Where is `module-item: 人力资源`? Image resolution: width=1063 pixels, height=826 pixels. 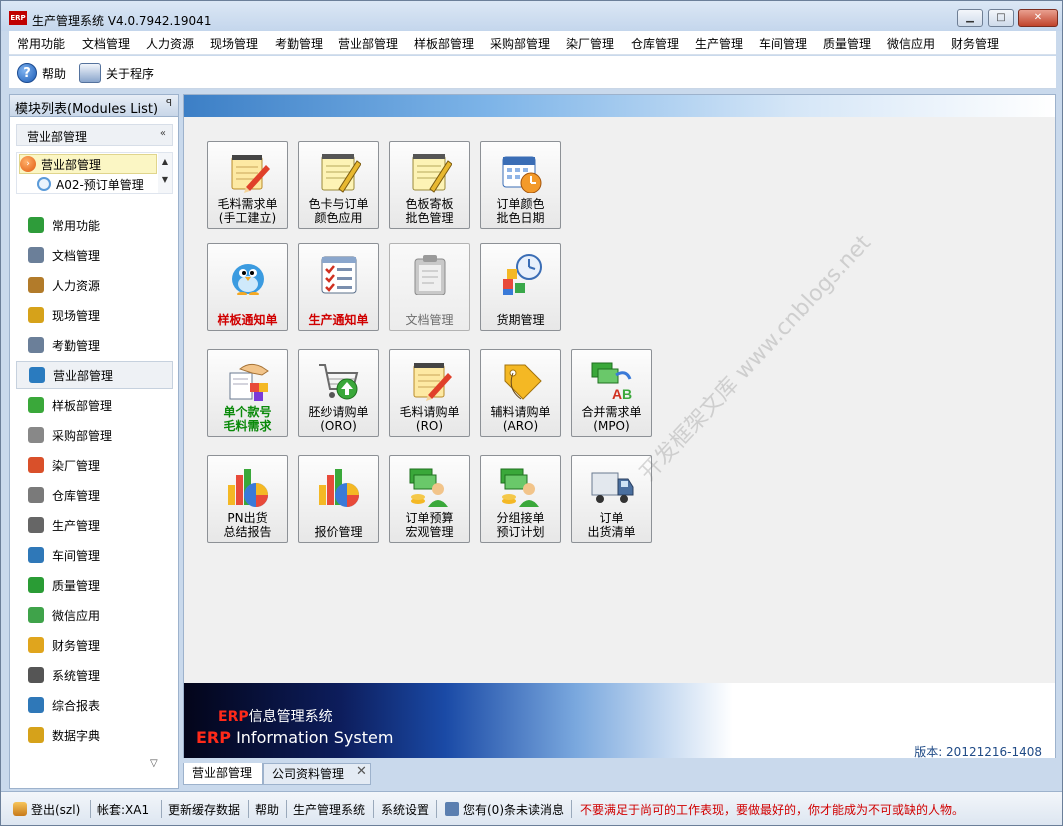 module-item: 人力资源 is located at coordinates (94, 285).